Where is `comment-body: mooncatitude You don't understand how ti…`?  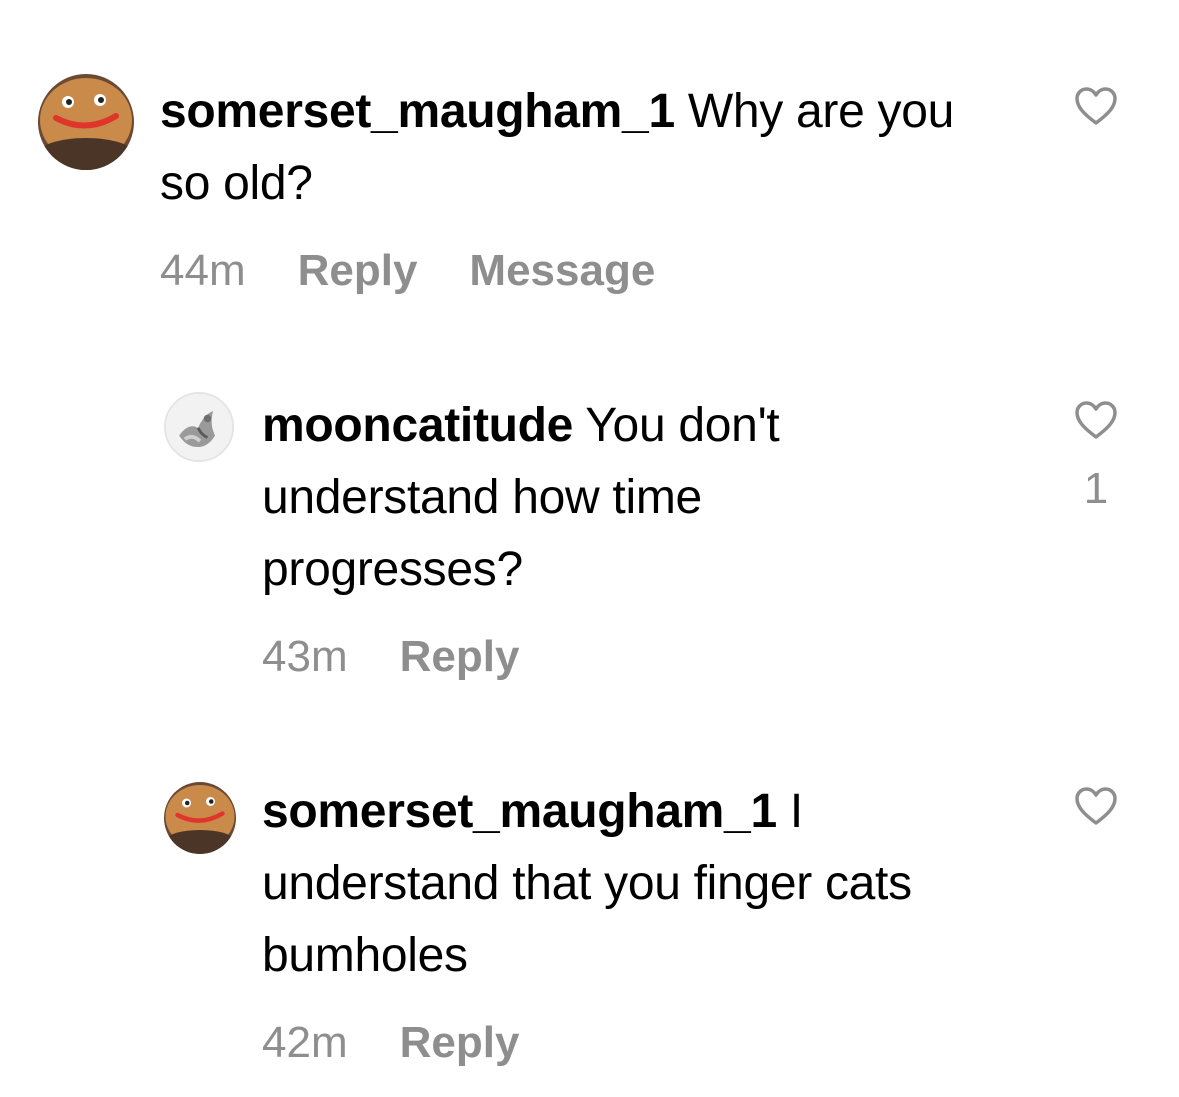 comment-body: mooncatitude You don't understand how ti… is located at coordinates (612, 498).